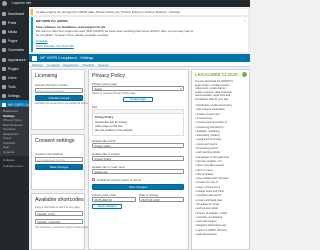  I want to click on promo-bullet: • Opt-in and data request, so click(209, 166).